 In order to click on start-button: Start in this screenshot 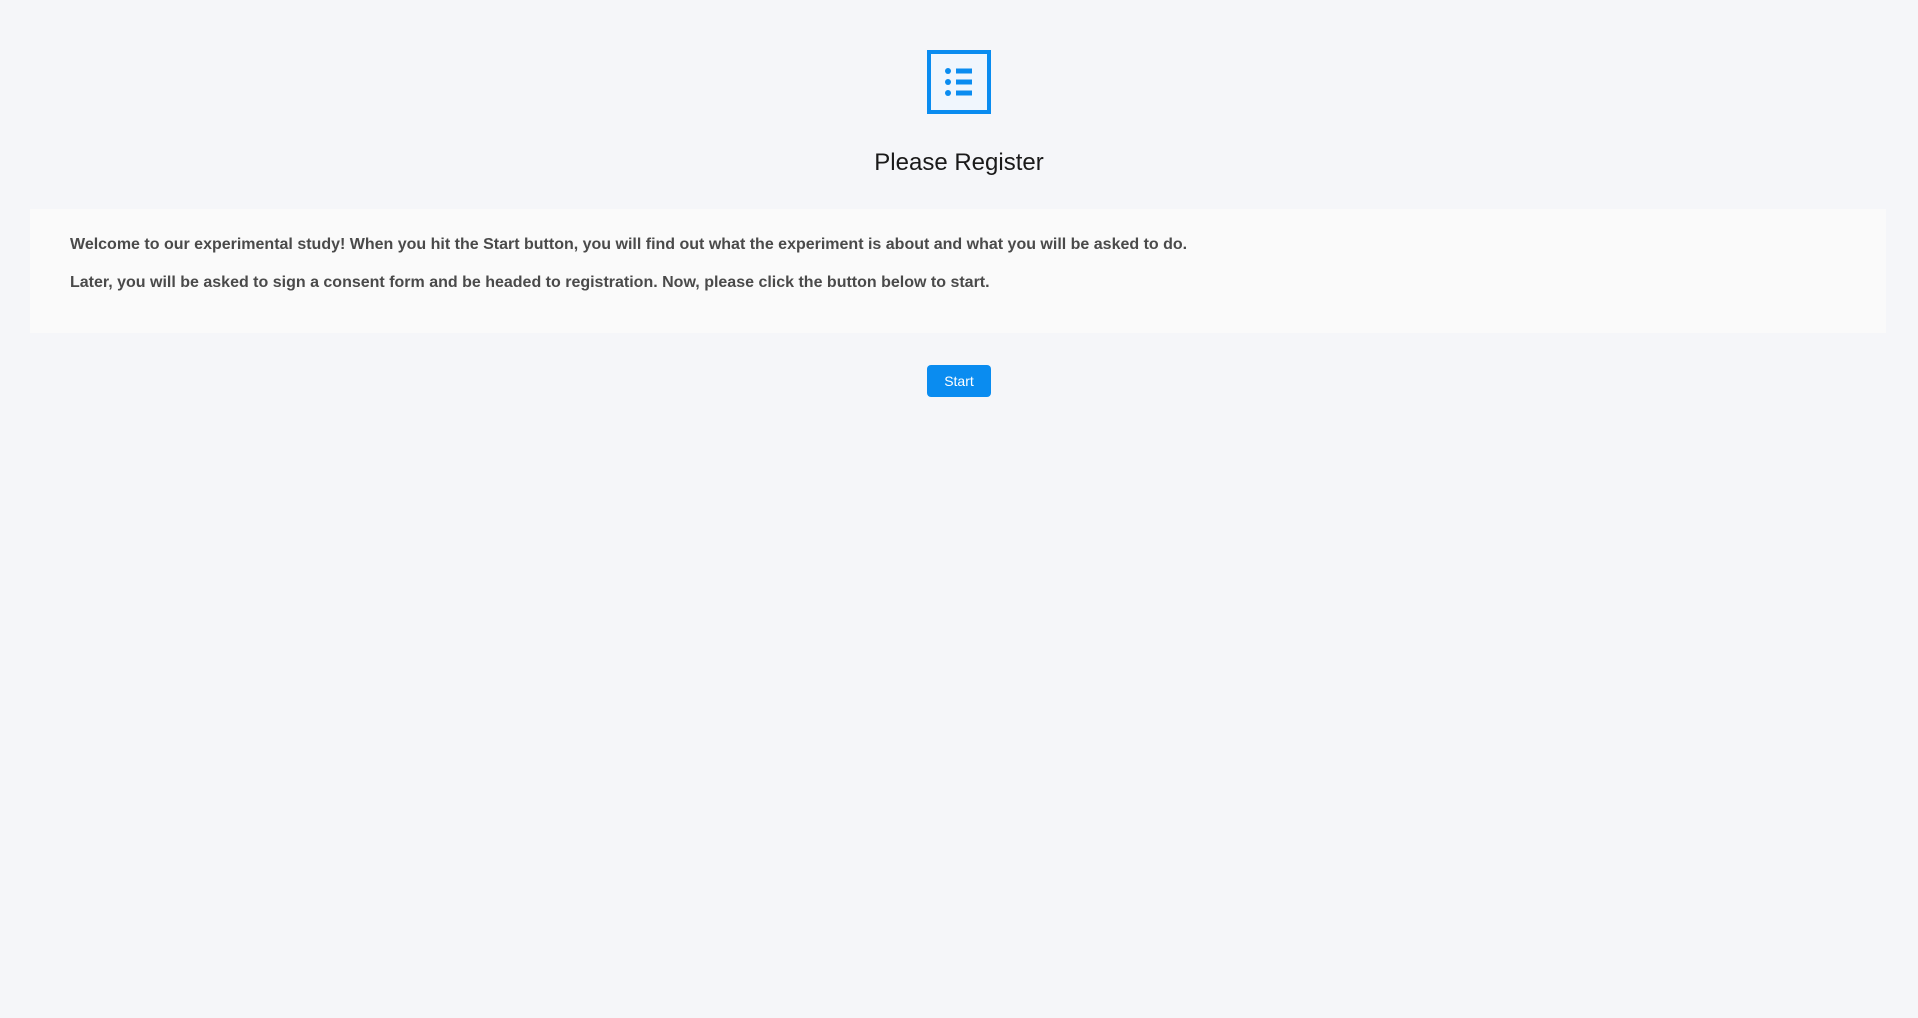, I will do `click(959, 381)`.